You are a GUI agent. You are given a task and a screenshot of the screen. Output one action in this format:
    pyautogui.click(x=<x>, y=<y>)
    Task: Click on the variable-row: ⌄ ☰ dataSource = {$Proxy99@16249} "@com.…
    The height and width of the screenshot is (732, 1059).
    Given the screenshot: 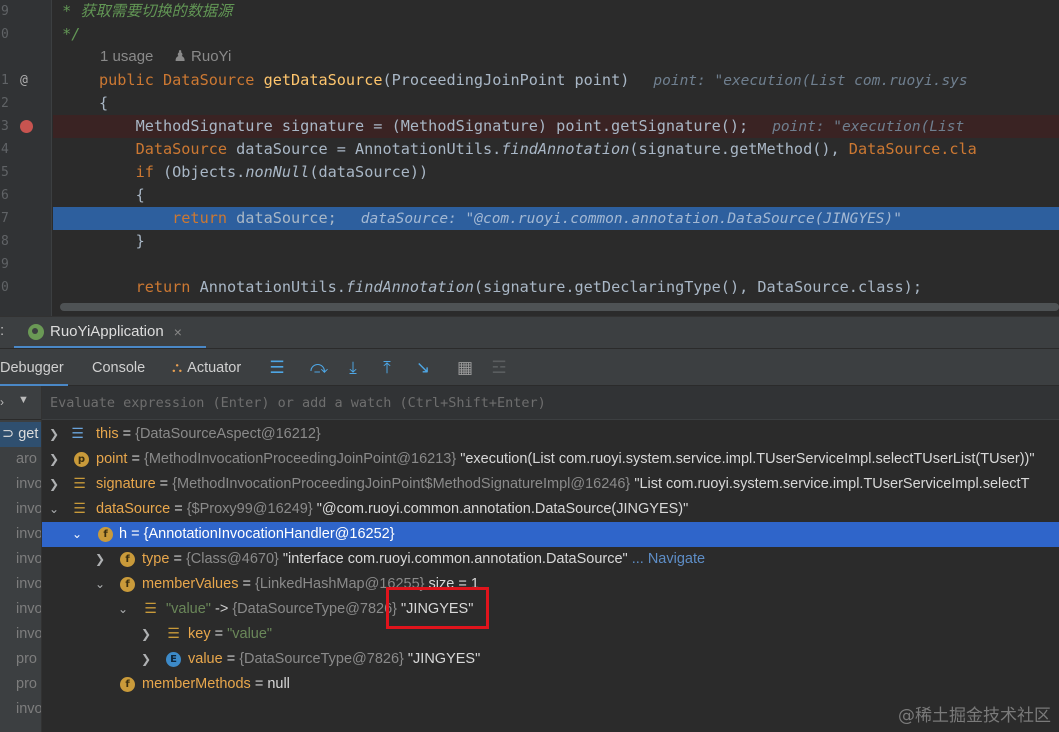 What is the action you would take?
    pyautogui.click(x=550, y=509)
    